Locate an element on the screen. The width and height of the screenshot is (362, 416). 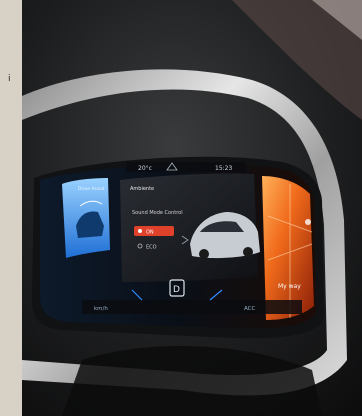
bottom-status-bar is located at coordinates (192, 307).